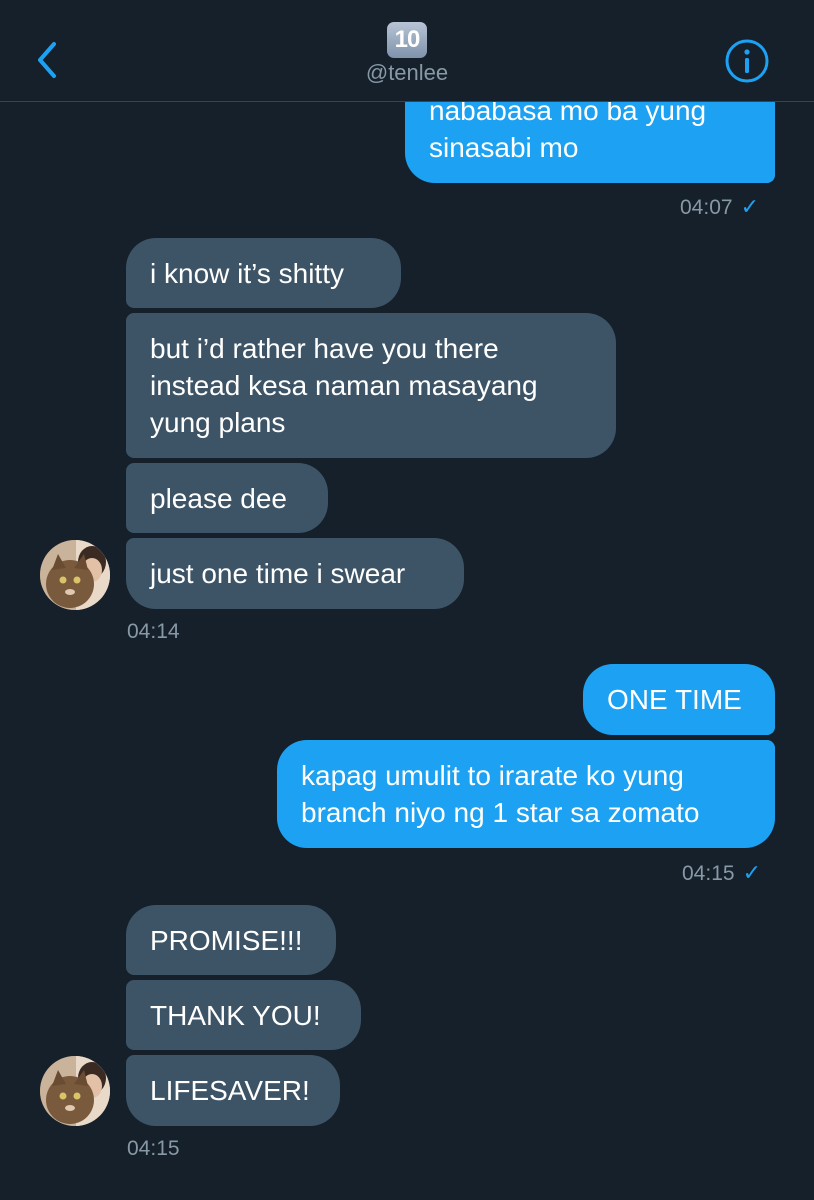  I want to click on message-bubble-received: please dee, so click(227, 498).